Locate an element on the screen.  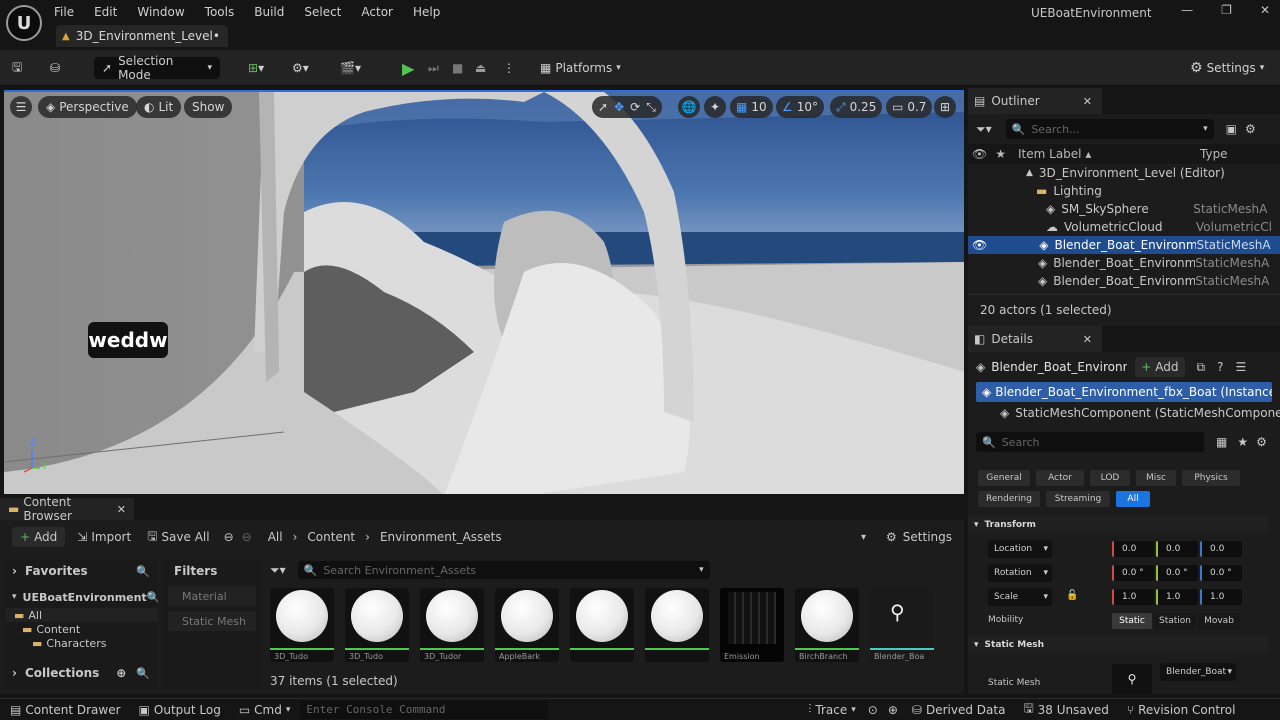
select-tool-icon: ➚ is located at coordinates (603, 107).